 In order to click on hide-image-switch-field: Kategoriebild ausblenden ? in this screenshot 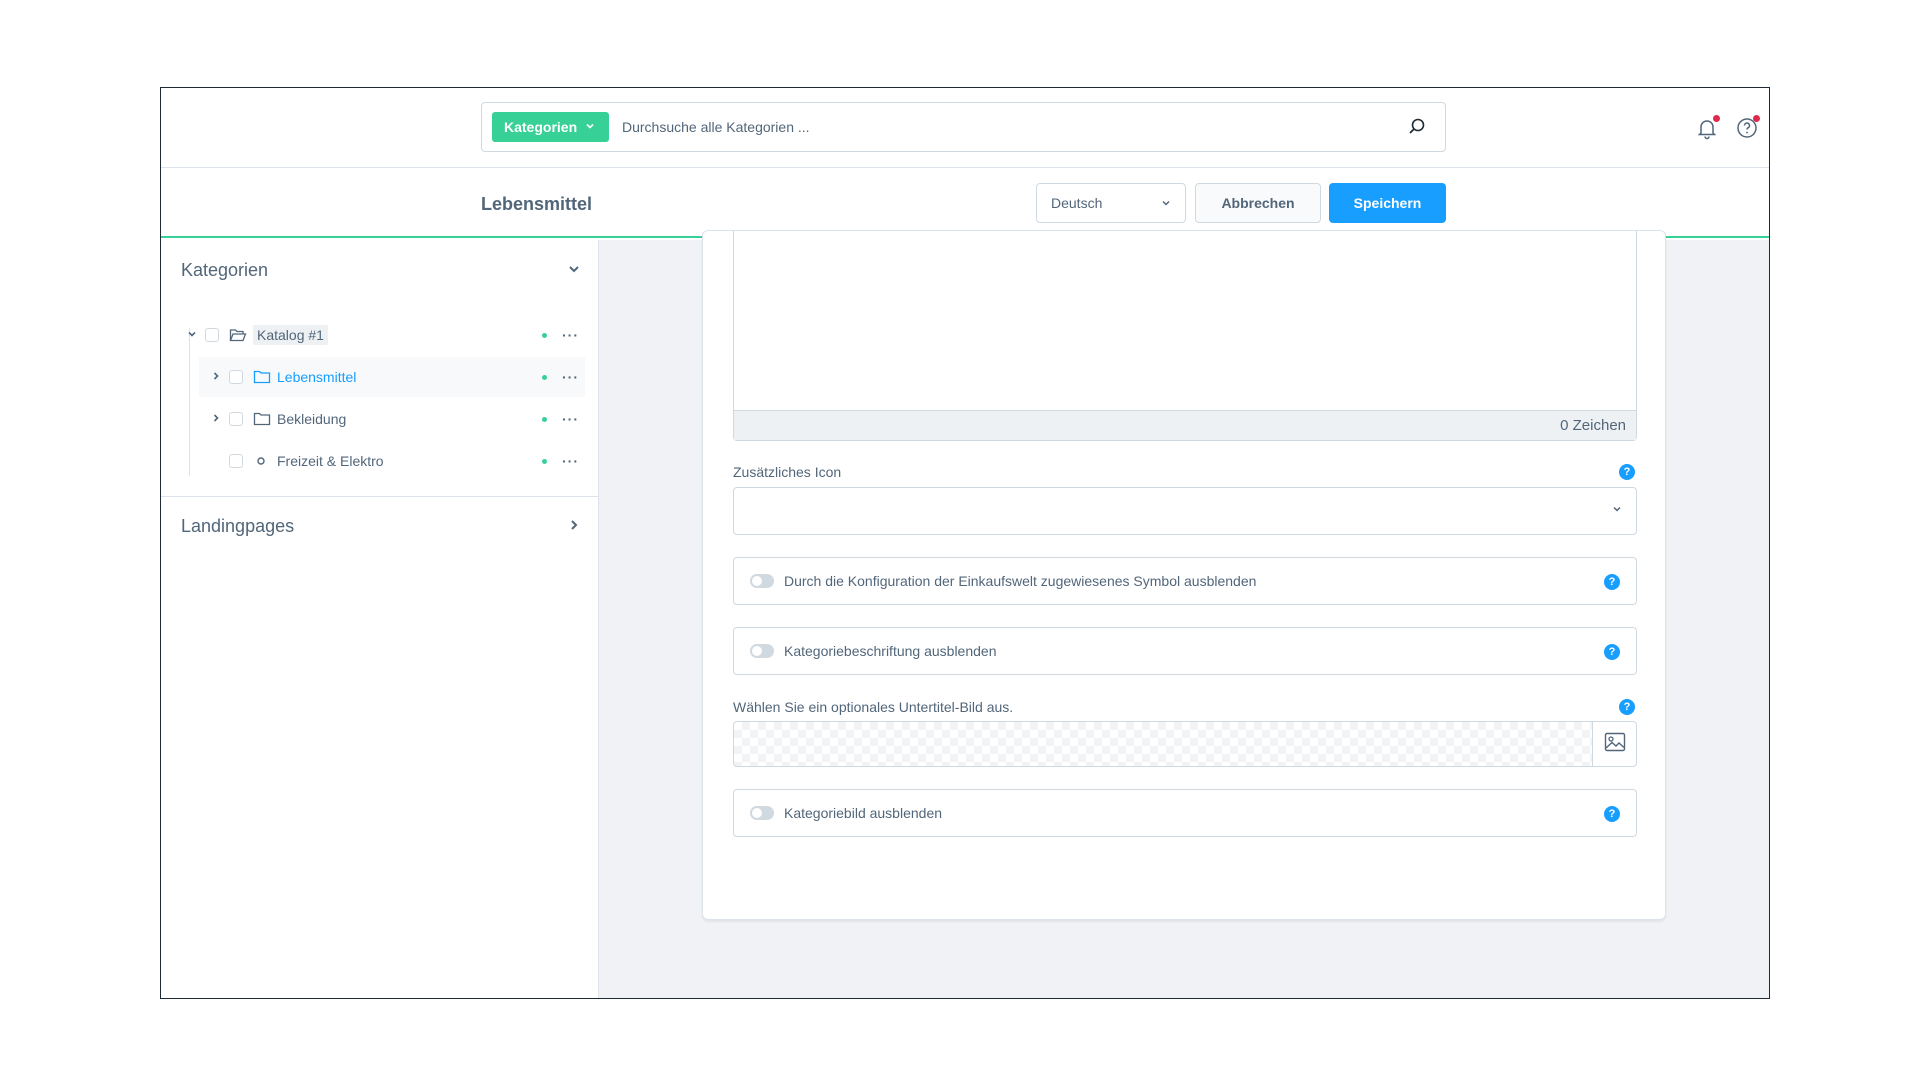, I will do `click(1185, 813)`.